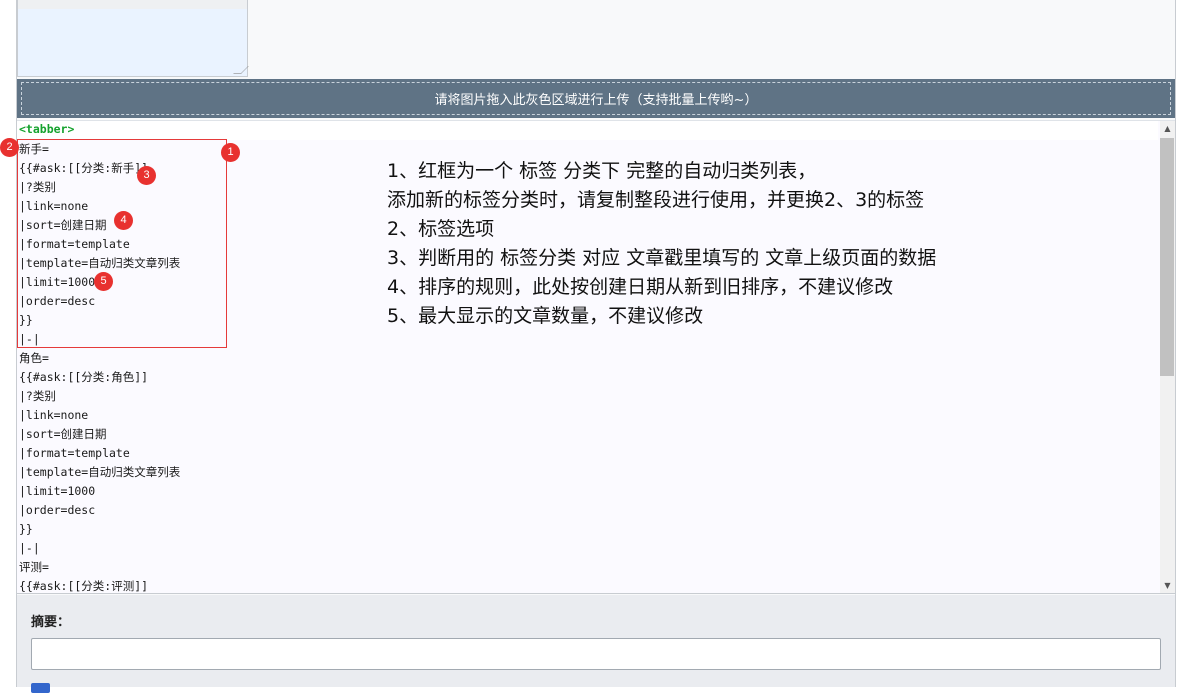  I want to click on code-line: {{#ask:[[分类:角色]], so click(84, 377).